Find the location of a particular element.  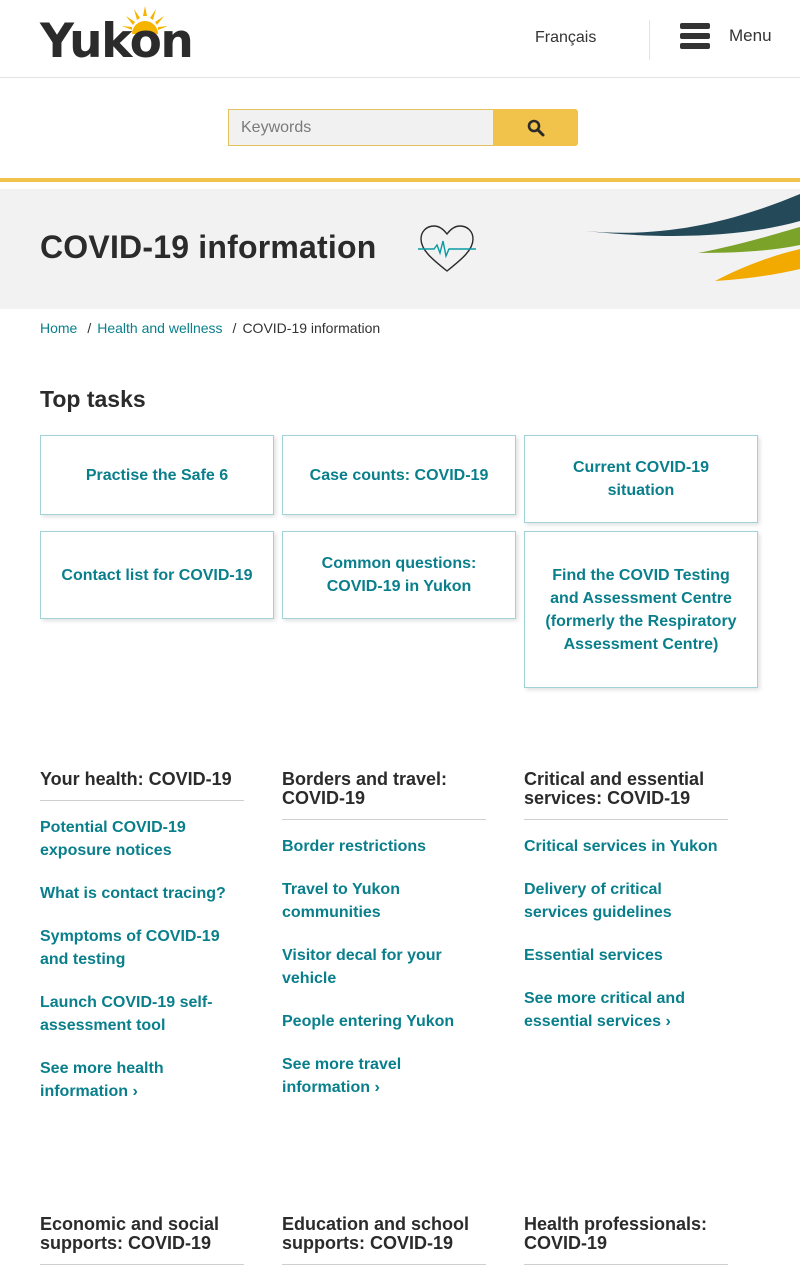

list-item: Travel to Yukon communities is located at coordinates (384, 901).